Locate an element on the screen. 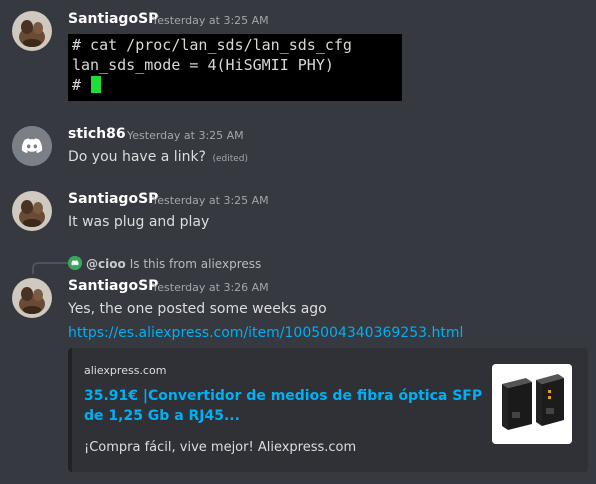 This screenshot has width=596, height=484. reply-preview: @cioo Is this from aliexpress is located at coordinates (164, 263).